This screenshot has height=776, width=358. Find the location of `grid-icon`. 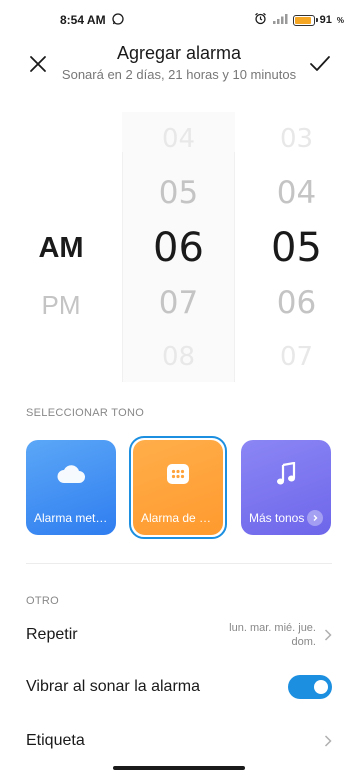

grid-icon is located at coordinates (178, 474).